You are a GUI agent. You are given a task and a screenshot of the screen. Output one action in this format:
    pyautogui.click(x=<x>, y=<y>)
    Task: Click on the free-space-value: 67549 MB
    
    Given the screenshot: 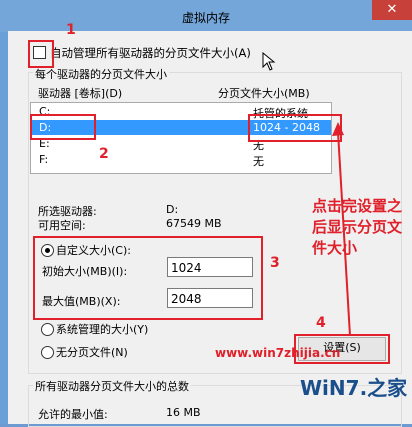 What is the action you would take?
    pyautogui.click(x=194, y=223)
    